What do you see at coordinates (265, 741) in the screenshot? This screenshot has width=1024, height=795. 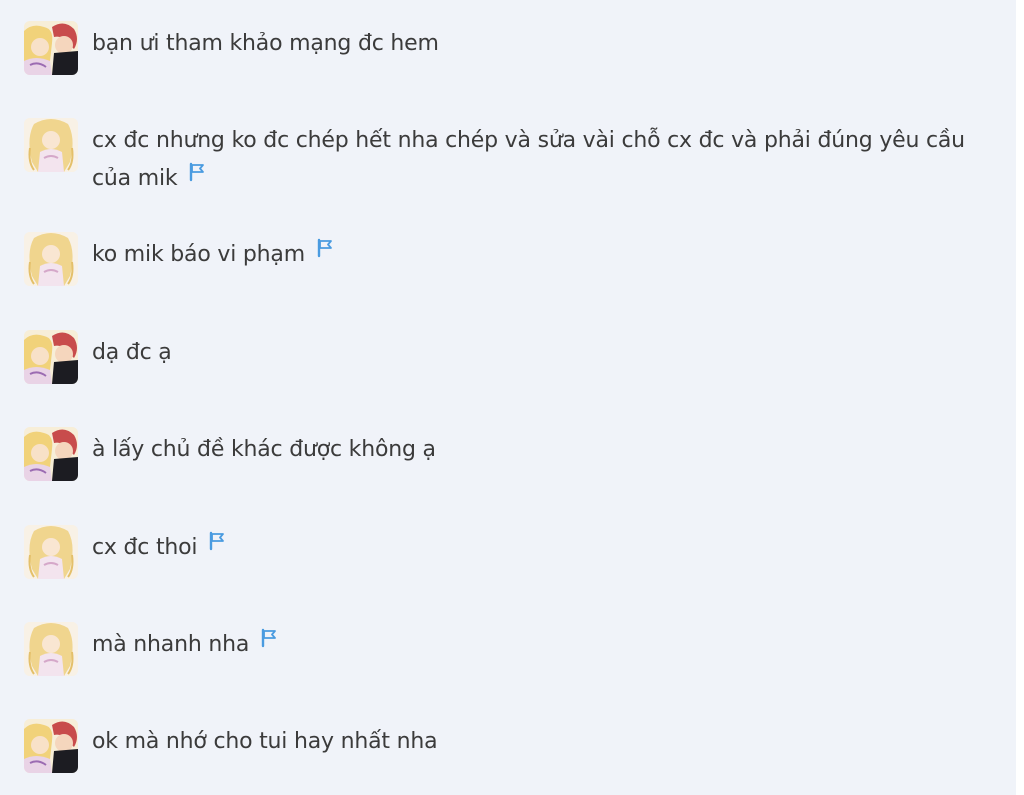 I see `message-body: ok mà nhớ cho tui hay nhất nha` at bounding box center [265, 741].